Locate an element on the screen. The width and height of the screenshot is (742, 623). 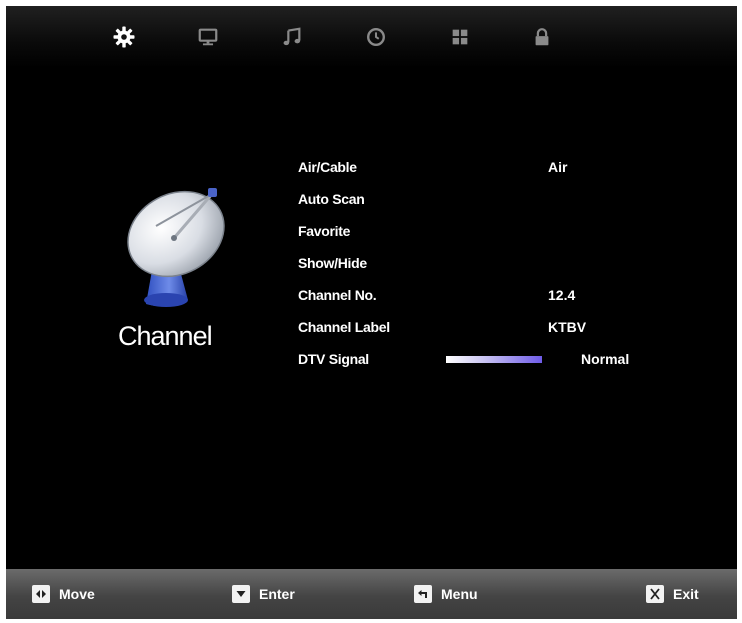
satellite-dish-icon is located at coordinates (176, 247).